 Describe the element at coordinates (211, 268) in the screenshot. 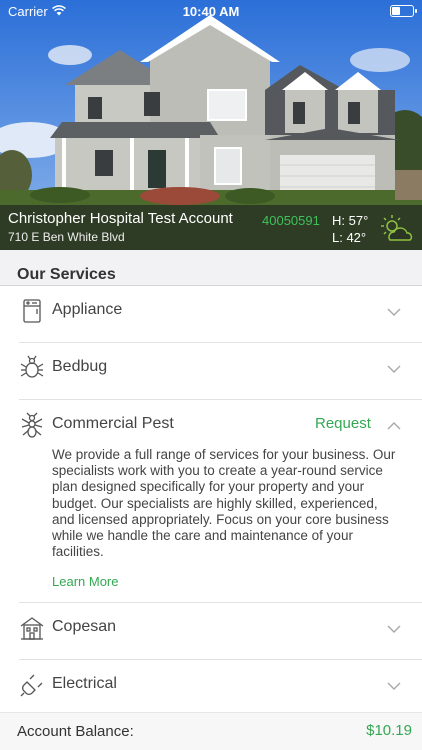

I see `services-section-header: Our Services` at that location.